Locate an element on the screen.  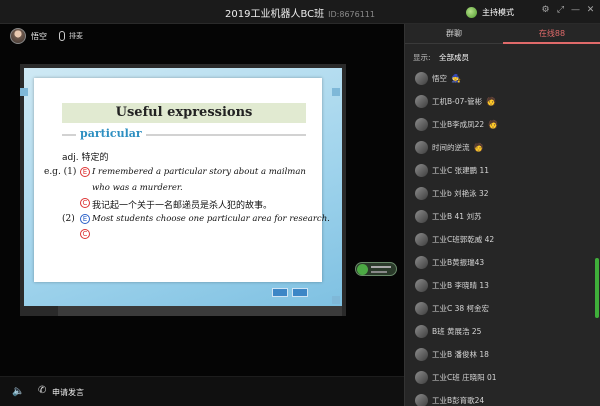
member-item: 工机B-07-管彬 🧑 is located at coordinates (500, 101).